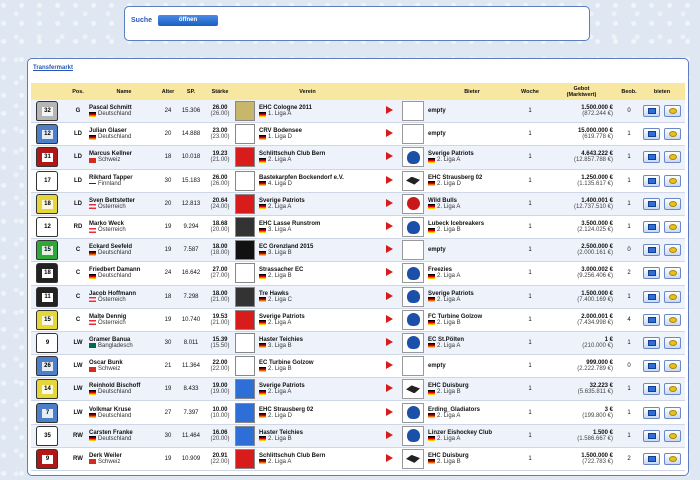  What do you see at coordinates (245, 342) in the screenshot?
I see `club-logo-icon` at bounding box center [245, 342].